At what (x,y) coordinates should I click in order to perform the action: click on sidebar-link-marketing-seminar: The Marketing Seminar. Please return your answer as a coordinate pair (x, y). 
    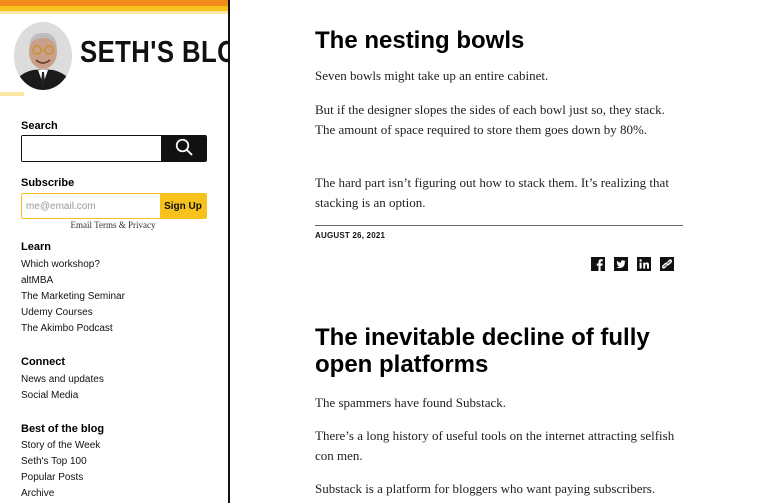
    Looking at the image, I should click on (73, 296).